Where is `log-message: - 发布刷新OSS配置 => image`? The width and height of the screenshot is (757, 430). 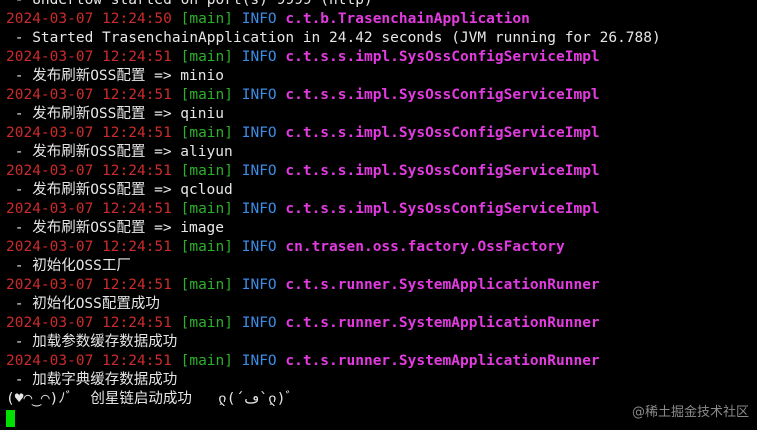 log-message: - 发布刷新OSS配置 => image is located at coordinates (115, 228).